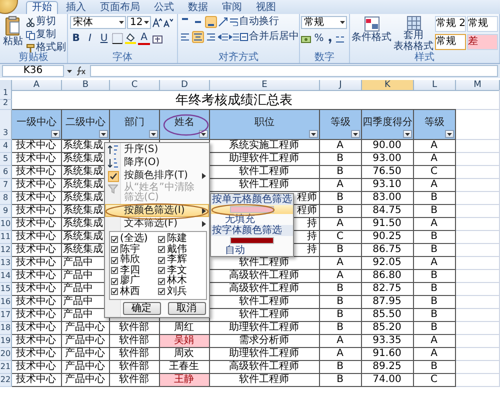 The height and width of the screenshot is (400, 500). I want to click on table-cell: 82.75, so click(388, 289).